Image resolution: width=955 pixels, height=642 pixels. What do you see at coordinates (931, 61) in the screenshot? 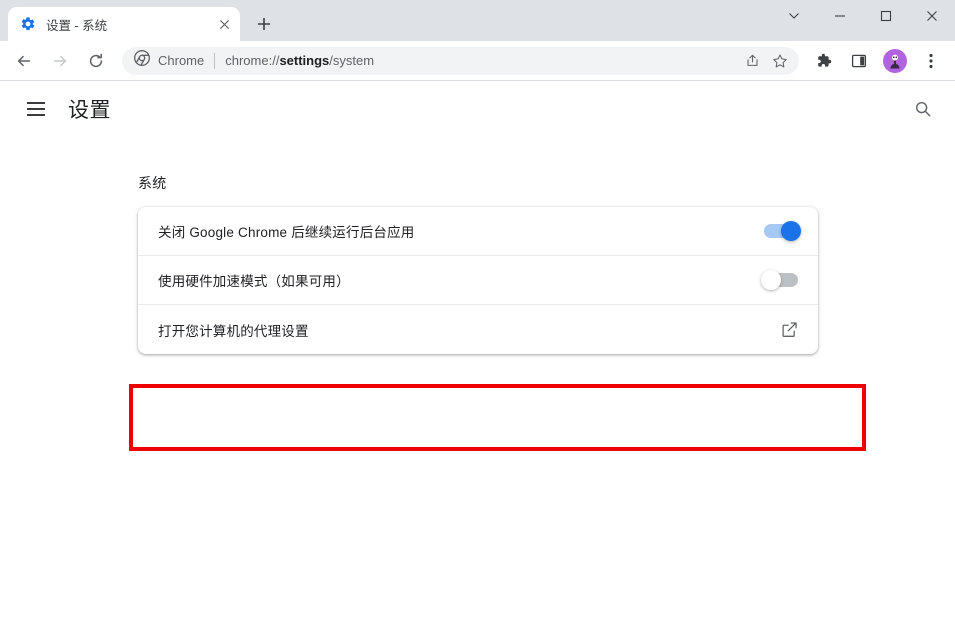
I see `three-dot-menu-icon` at bounding box center [931, 61].